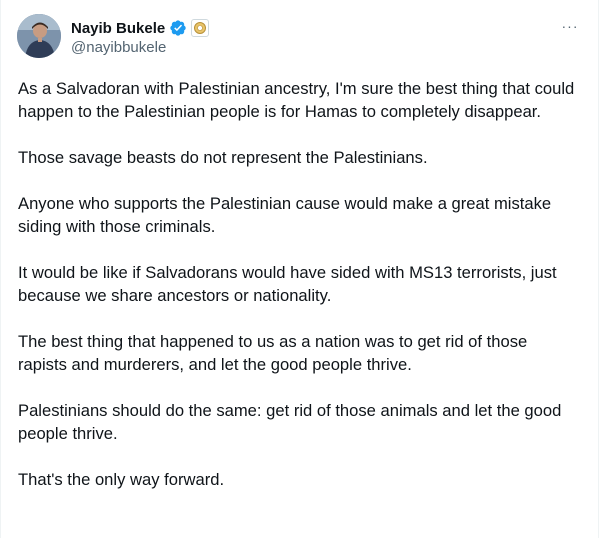 The height and width of the screenshot is (538, 599). What do you see at coordinates (121, 479) in the screenshot?
I see `tweet-paragraph: That's the only way forward.` at bounding box center [121, 479].